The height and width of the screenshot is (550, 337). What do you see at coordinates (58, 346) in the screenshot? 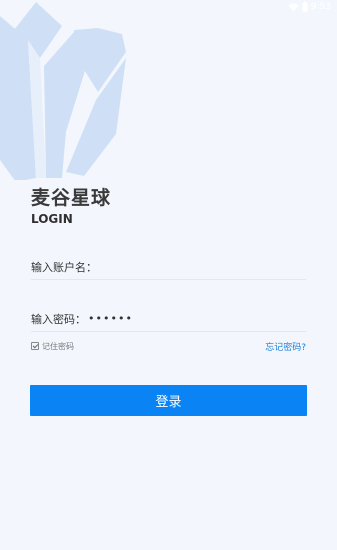
I see `remember-password-label: 记住密码` at bounding box center [58, 346].